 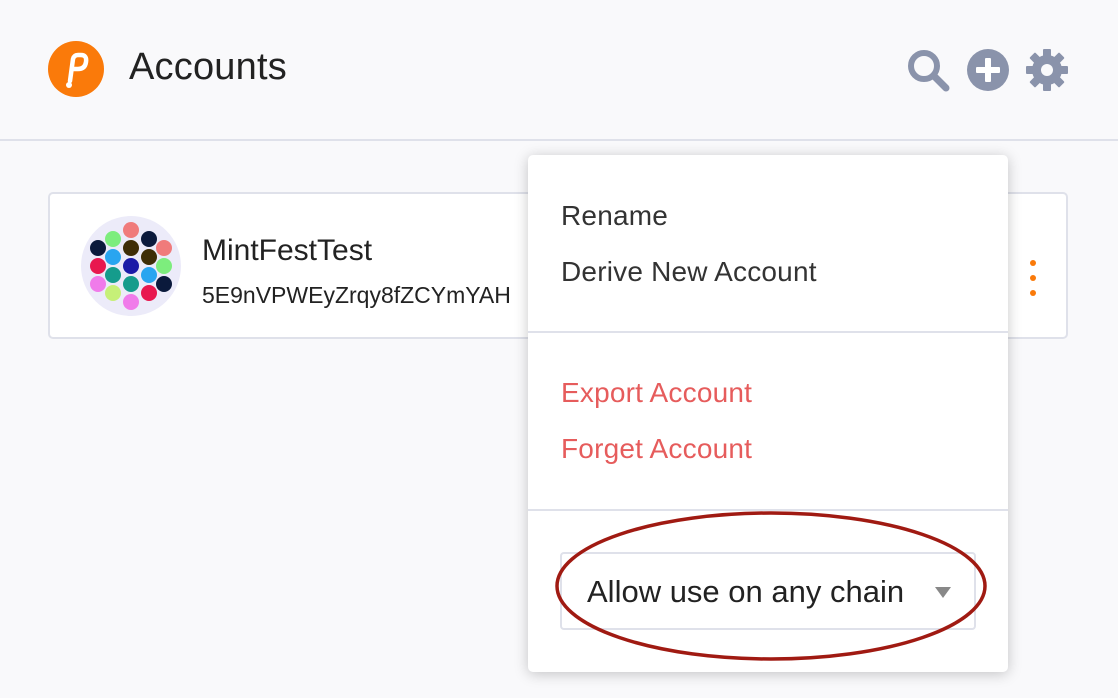 What do you see at coordinates (614, 216) in the screenshot?
I see `menu-item-rename: Rename` at bounding box center [614, 216].